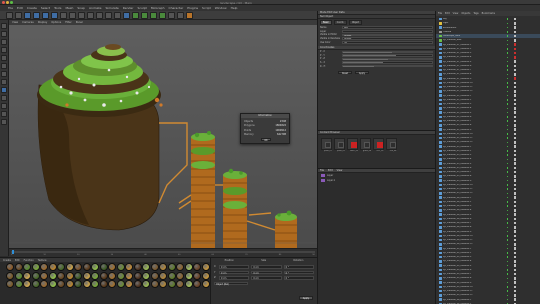 The width and height of the screenshot is (540, 304). What do you see at coordinates (57, 8) in the screenshot?
I see `menu-item-tools: Tools` at bounding box center [57, 8].